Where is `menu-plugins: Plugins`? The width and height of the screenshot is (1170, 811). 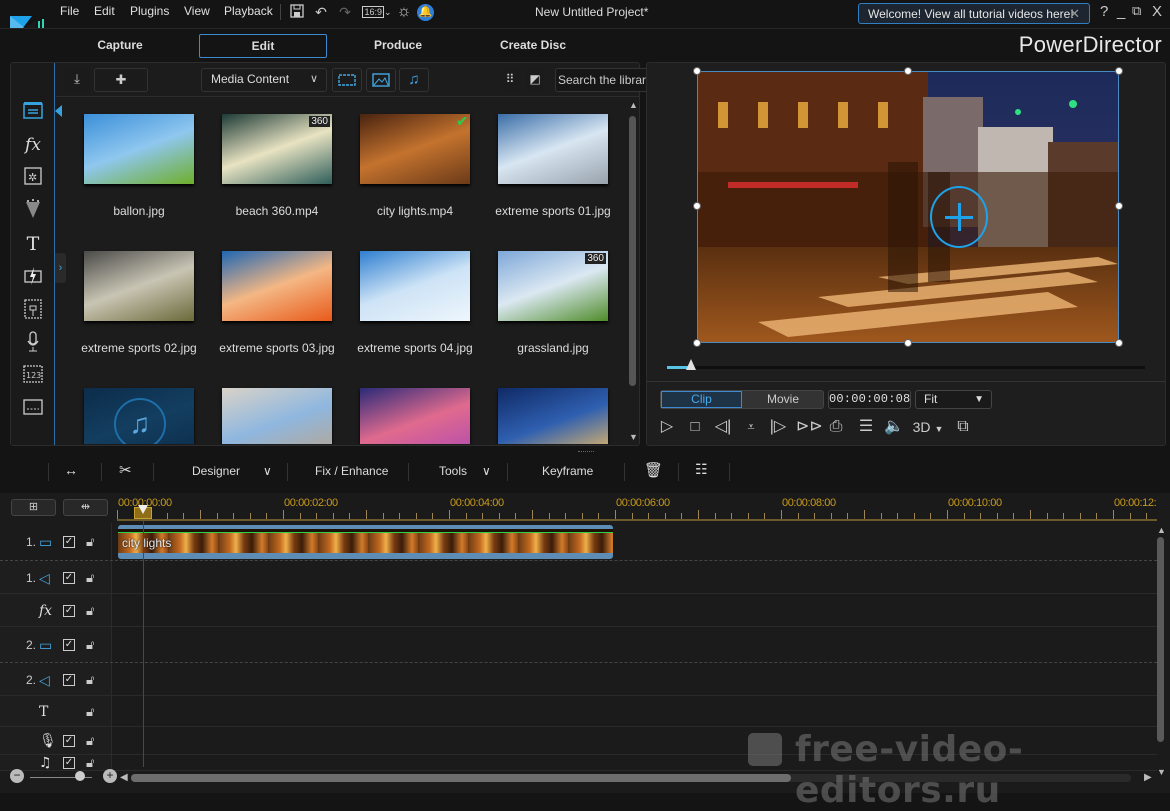
menu-plugins: Plugins is located at coordinates (149, 11).